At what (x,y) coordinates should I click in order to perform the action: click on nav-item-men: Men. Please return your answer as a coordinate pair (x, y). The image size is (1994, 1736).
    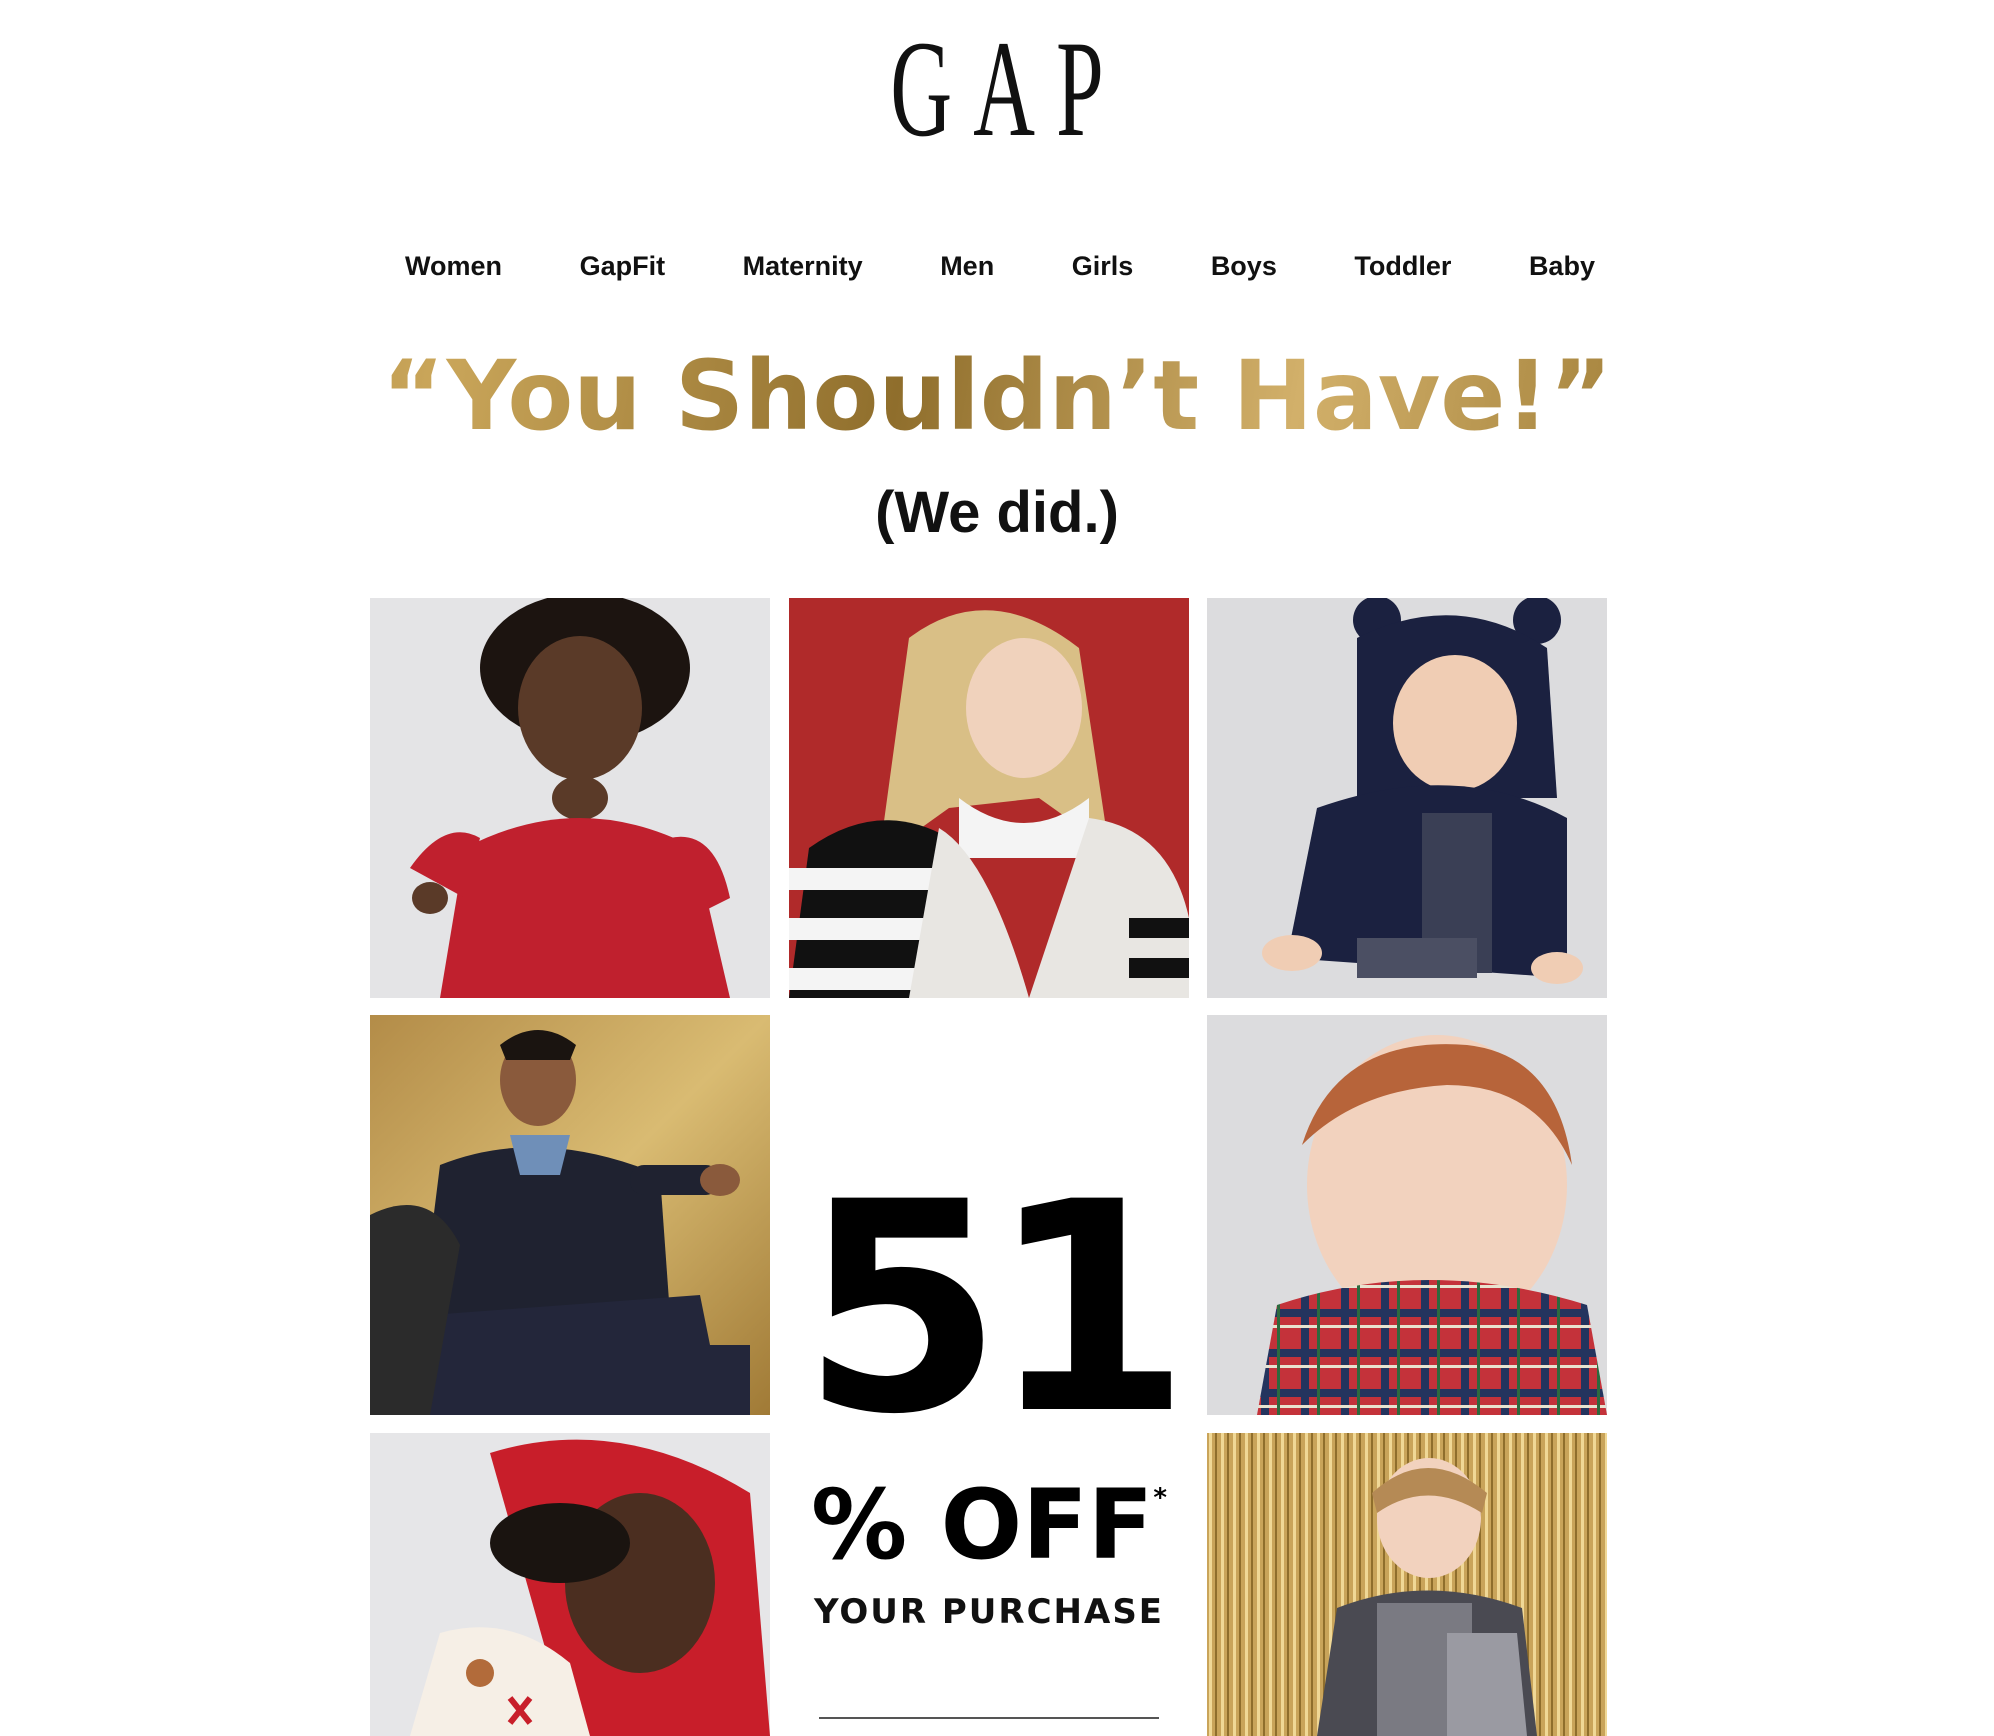
    Looking at the image, I should click on (967, 266).